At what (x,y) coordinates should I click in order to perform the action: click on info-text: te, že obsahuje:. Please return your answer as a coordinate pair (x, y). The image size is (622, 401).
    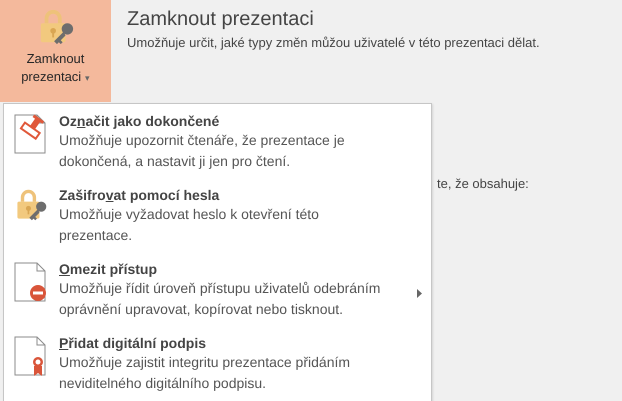
    Looking at the image, I should click on (483, 184).